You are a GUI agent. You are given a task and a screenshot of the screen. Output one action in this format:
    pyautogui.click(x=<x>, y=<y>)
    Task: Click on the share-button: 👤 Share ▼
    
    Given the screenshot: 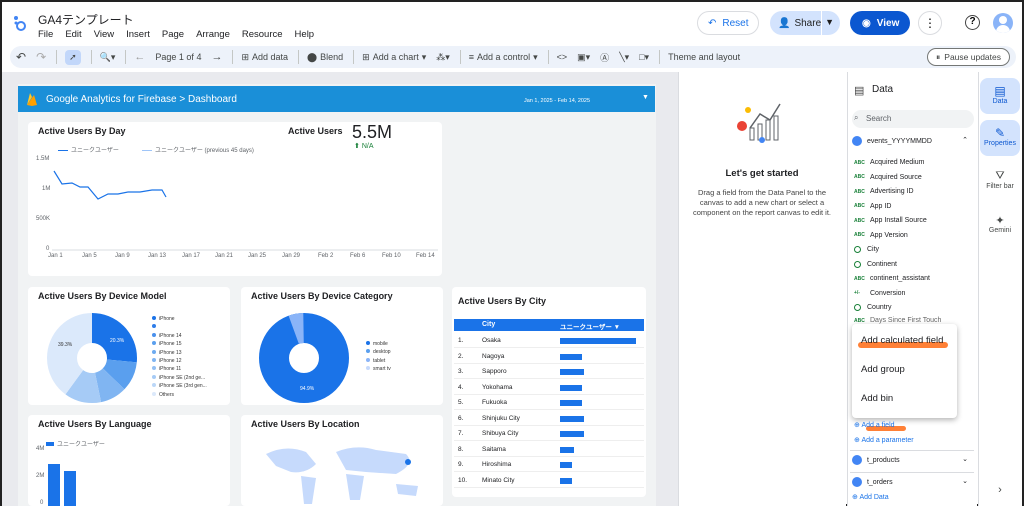 What is the action you would take?
    pyautogui.click(x=805, y=23)
    